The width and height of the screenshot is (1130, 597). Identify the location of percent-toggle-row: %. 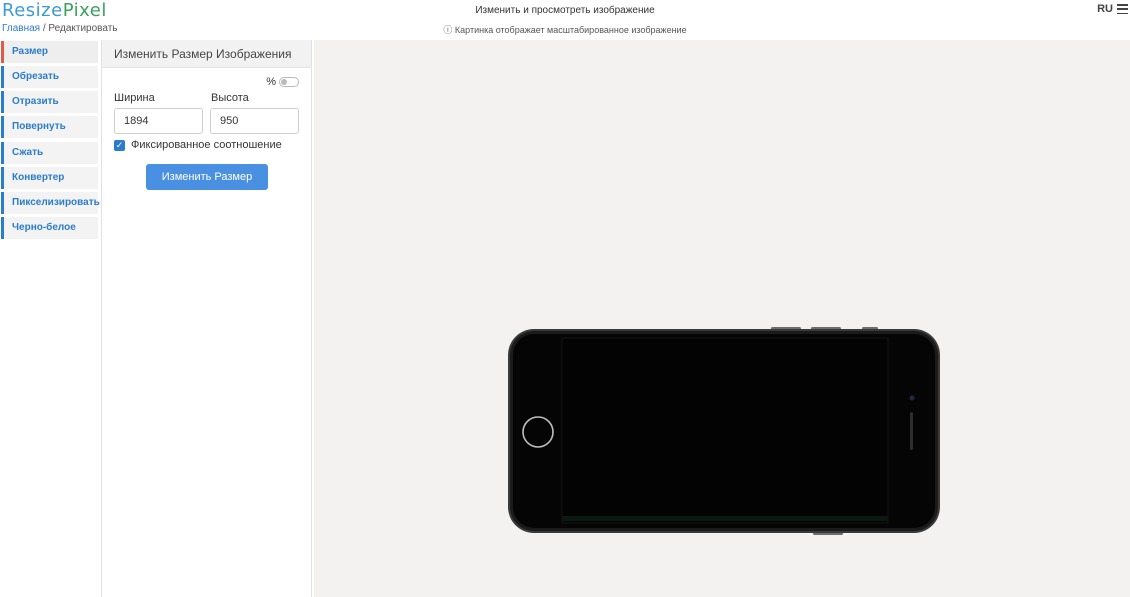
(282, 82).